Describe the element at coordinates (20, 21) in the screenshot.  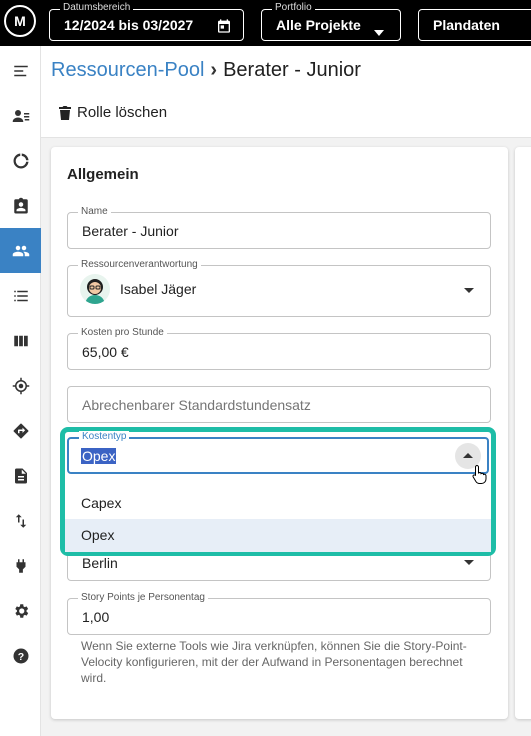
I see `app-logo: M` at that location.